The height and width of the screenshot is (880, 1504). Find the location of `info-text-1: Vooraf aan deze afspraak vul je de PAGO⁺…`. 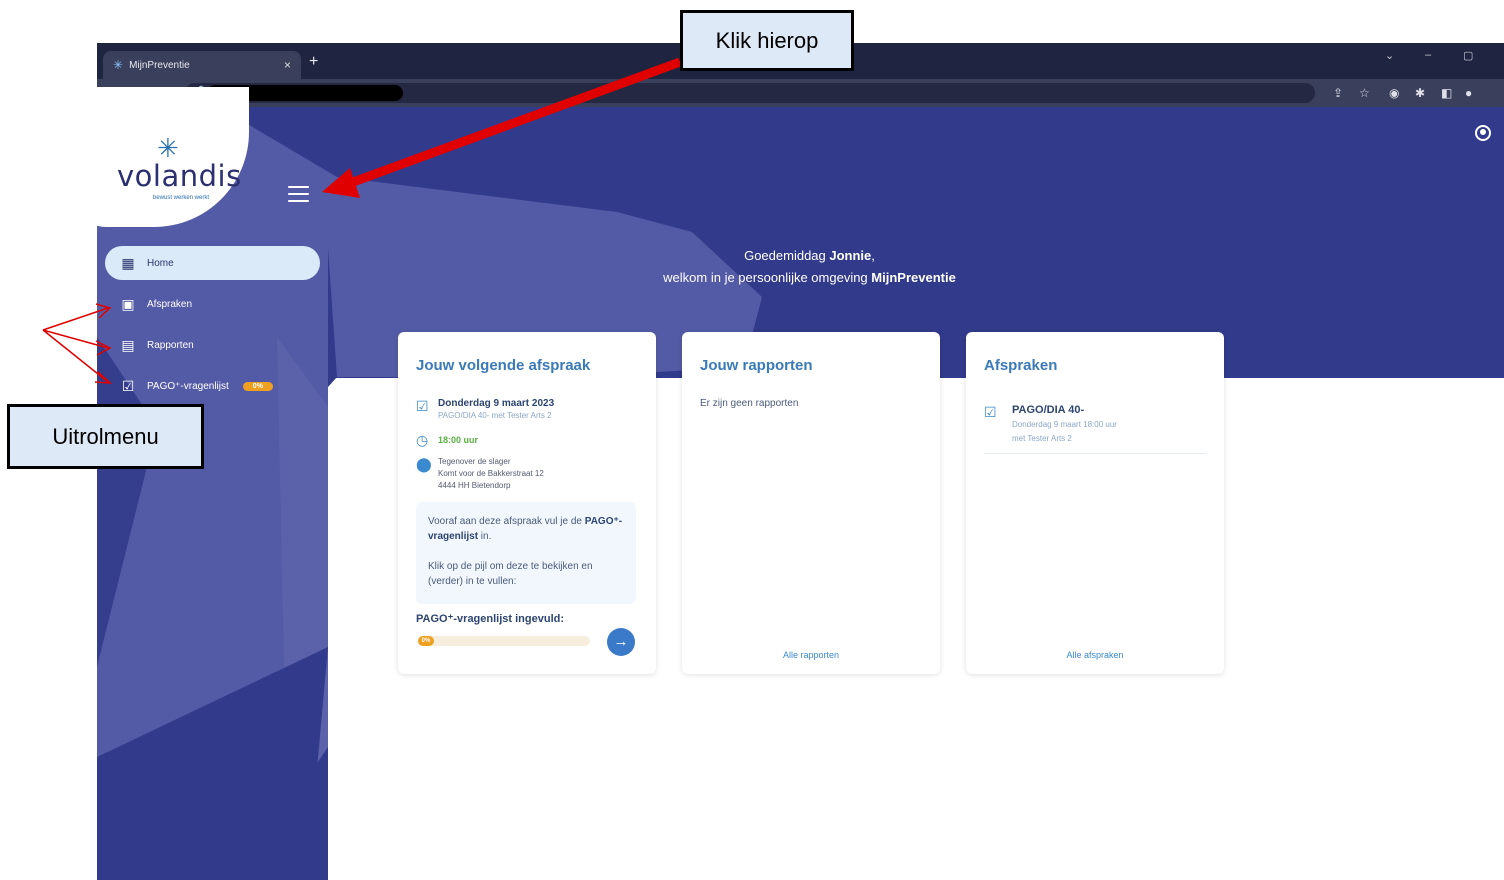

info-text-1: Vooraf aan deze afspraak vul je de PAGO⁺… is located at coordinates (526, 529).